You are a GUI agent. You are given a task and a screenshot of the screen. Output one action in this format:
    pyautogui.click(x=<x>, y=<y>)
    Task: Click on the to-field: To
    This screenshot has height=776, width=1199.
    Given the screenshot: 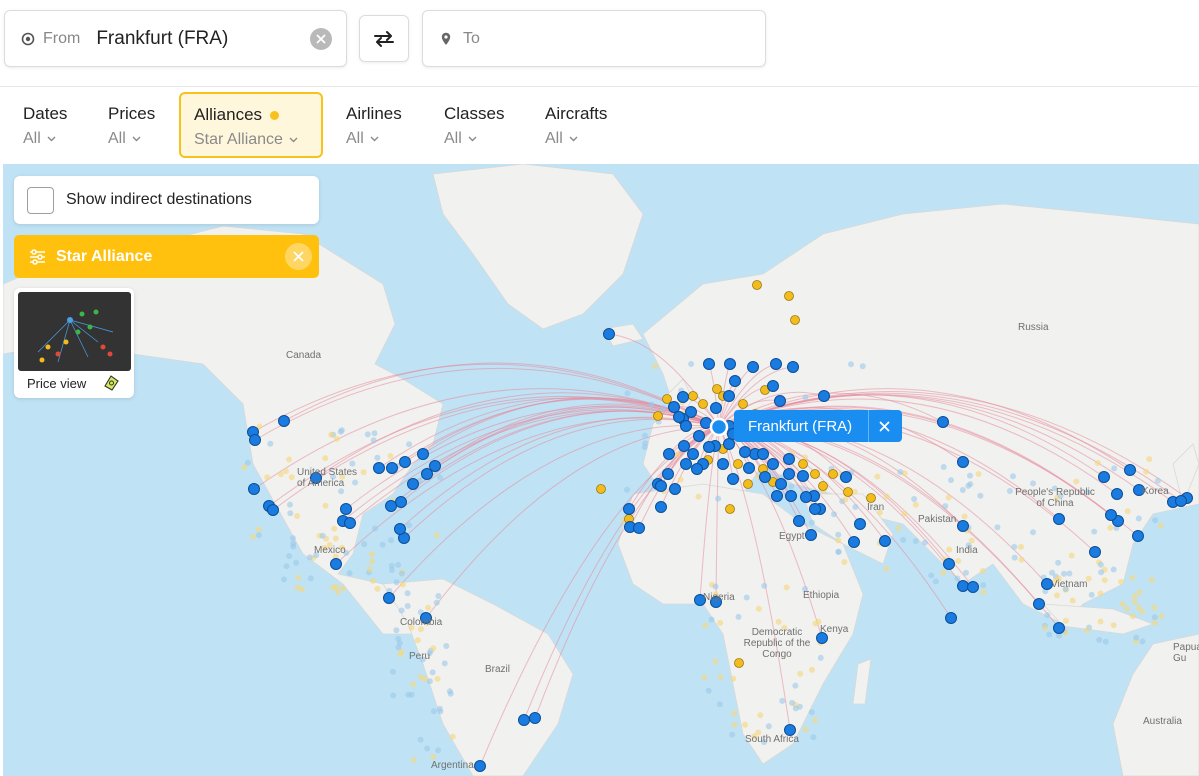 What is the action you would take?
    pyautogui.click(x=594, y=38)
    